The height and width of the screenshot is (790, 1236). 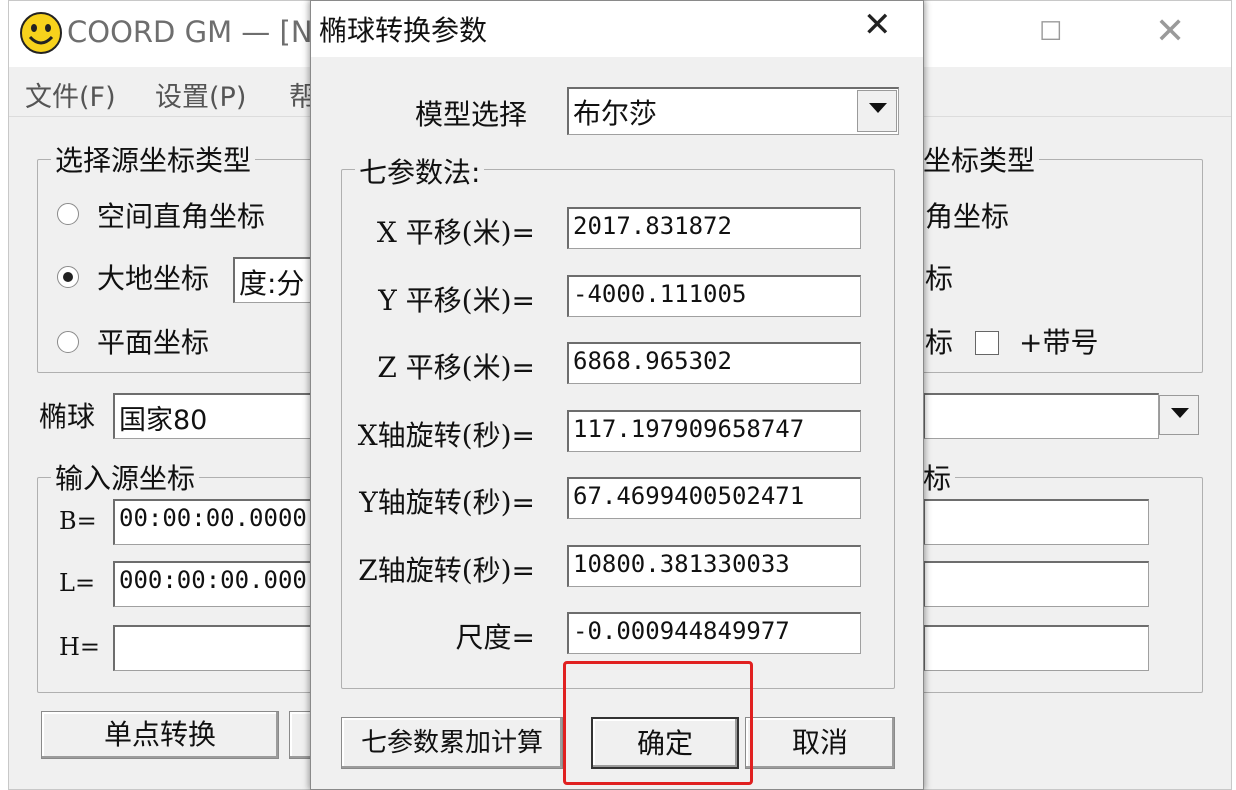 I want to click on param-label-1: Y 平移(米)=, so click(x=456, y=300).